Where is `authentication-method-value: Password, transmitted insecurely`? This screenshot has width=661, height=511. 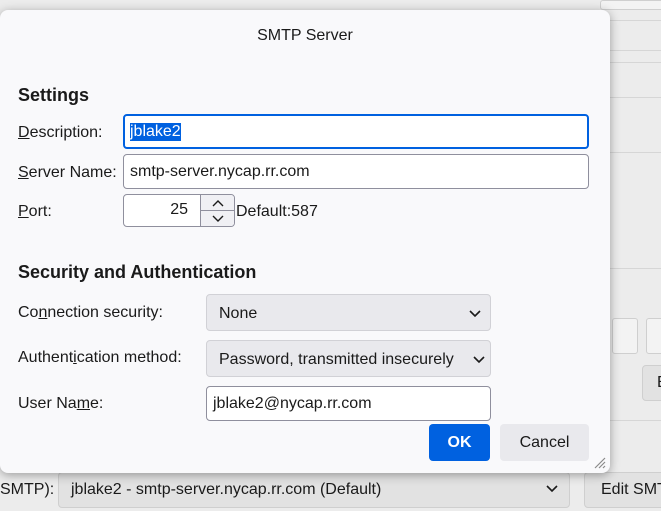 authentication-method-value: Password, transmitted insecurely is located at coordinates (336, 359).